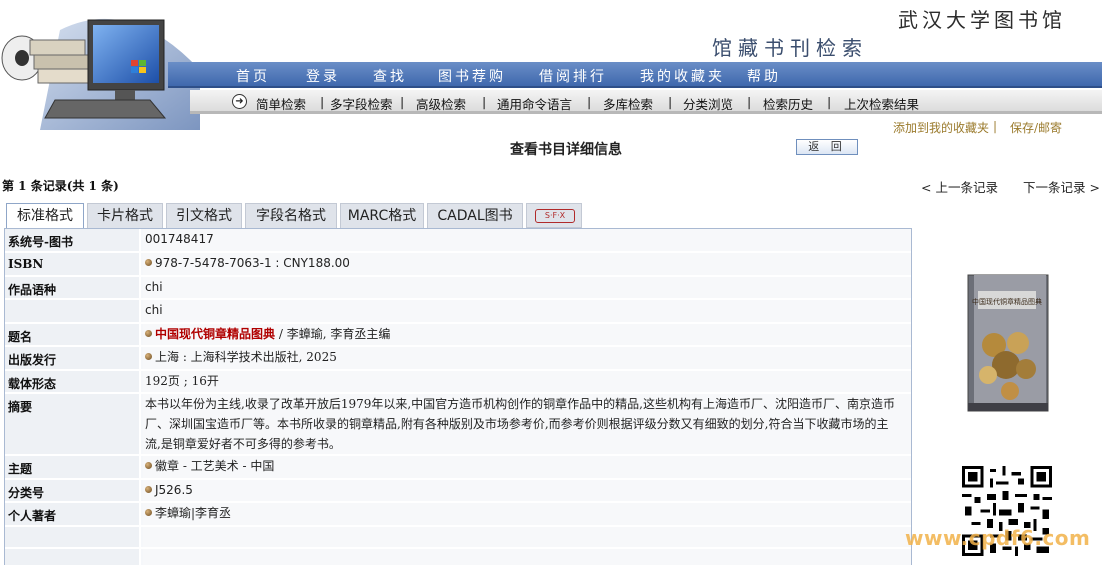  What do you see at coordinates (253, 76) in the screenshot?
I see `nav-home: 首页` at bounding box center [253, 76].